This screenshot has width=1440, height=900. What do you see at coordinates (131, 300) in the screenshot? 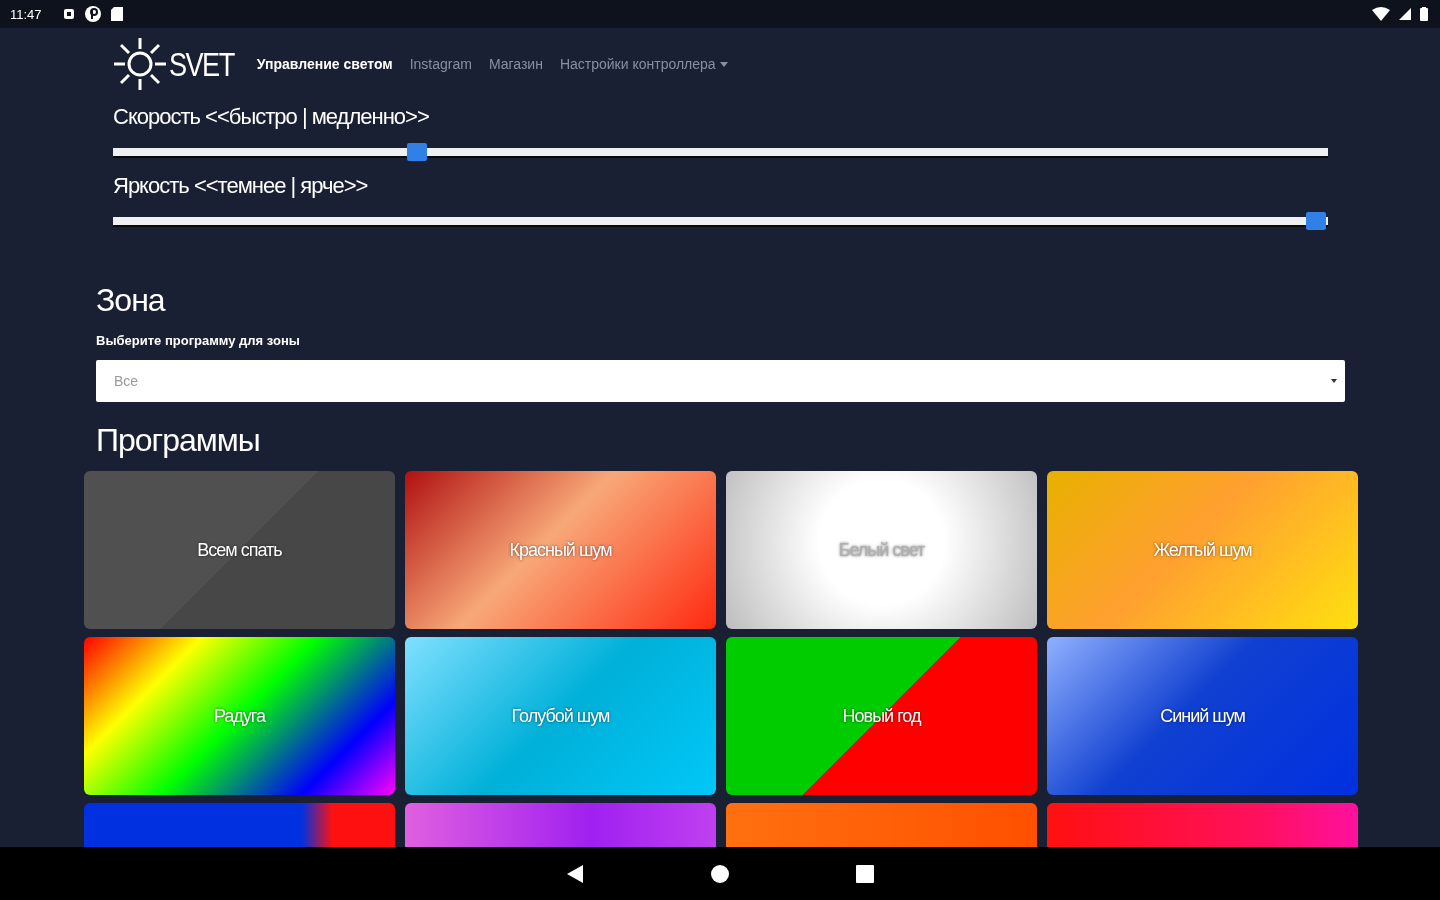
I see `section-title: Зона` at bounding box center [131, 300].